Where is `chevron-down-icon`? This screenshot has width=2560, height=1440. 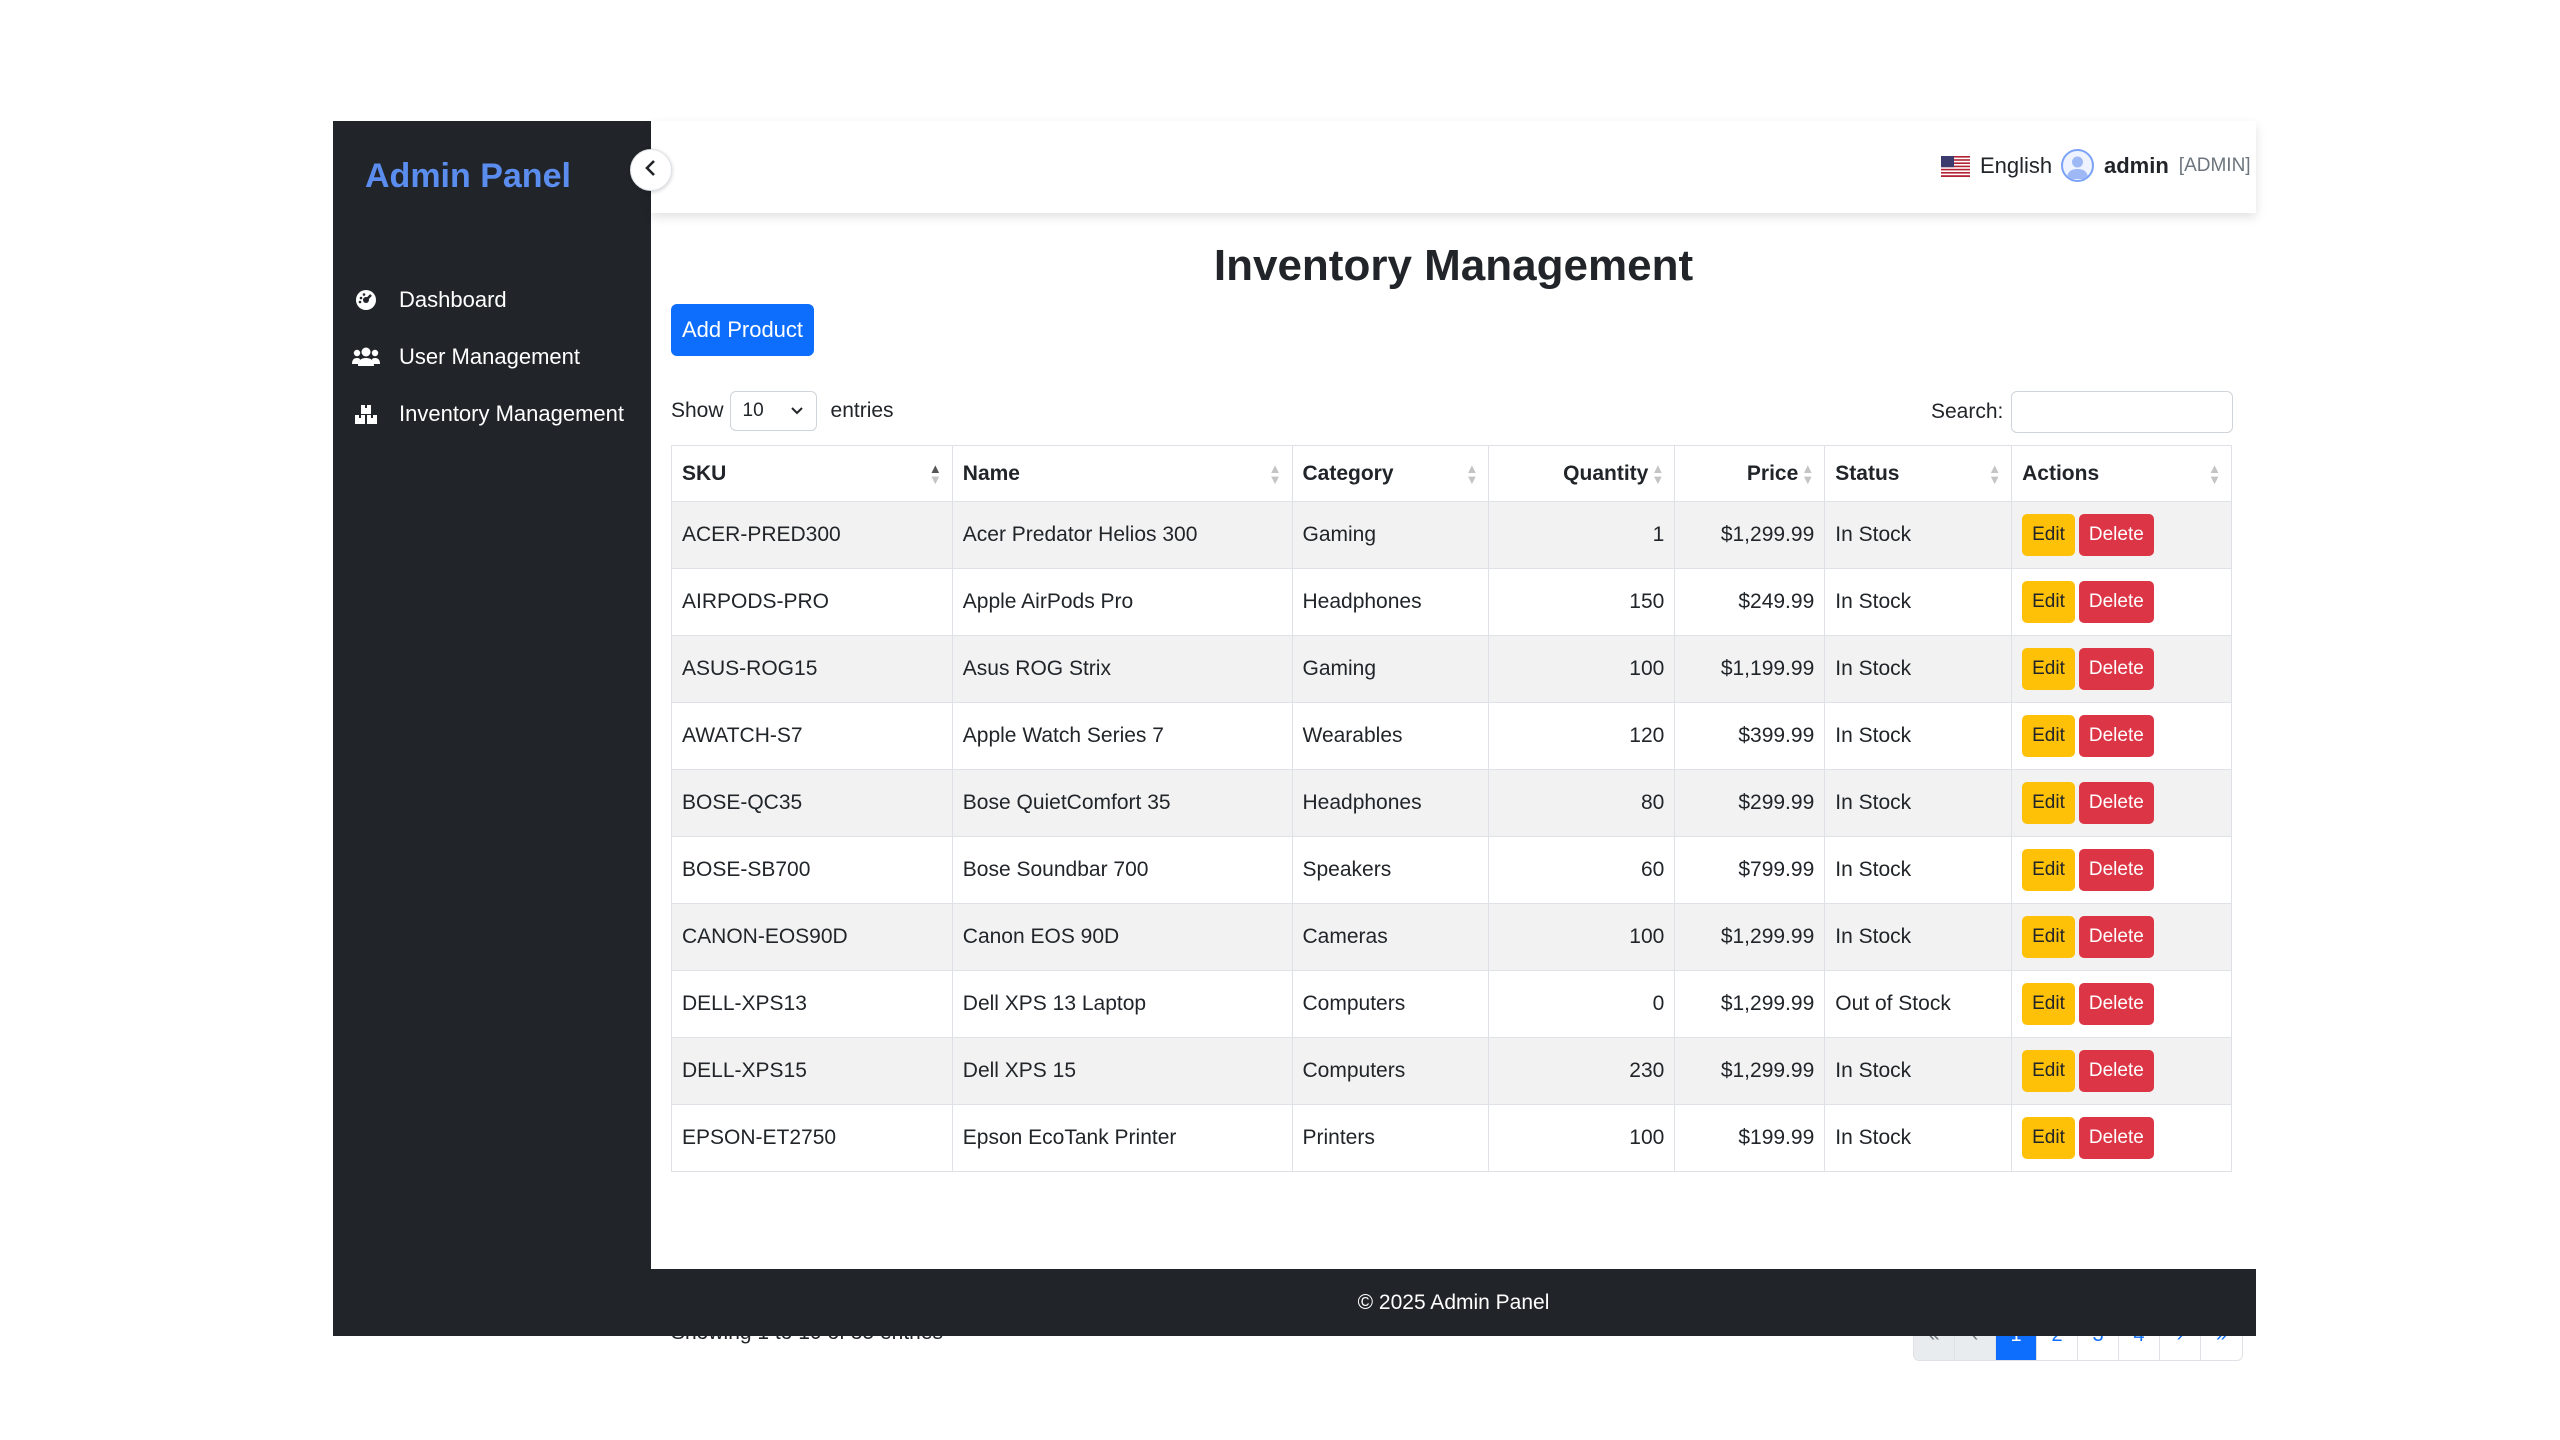 chevron-down-icon is located at coordinates (797, 411).